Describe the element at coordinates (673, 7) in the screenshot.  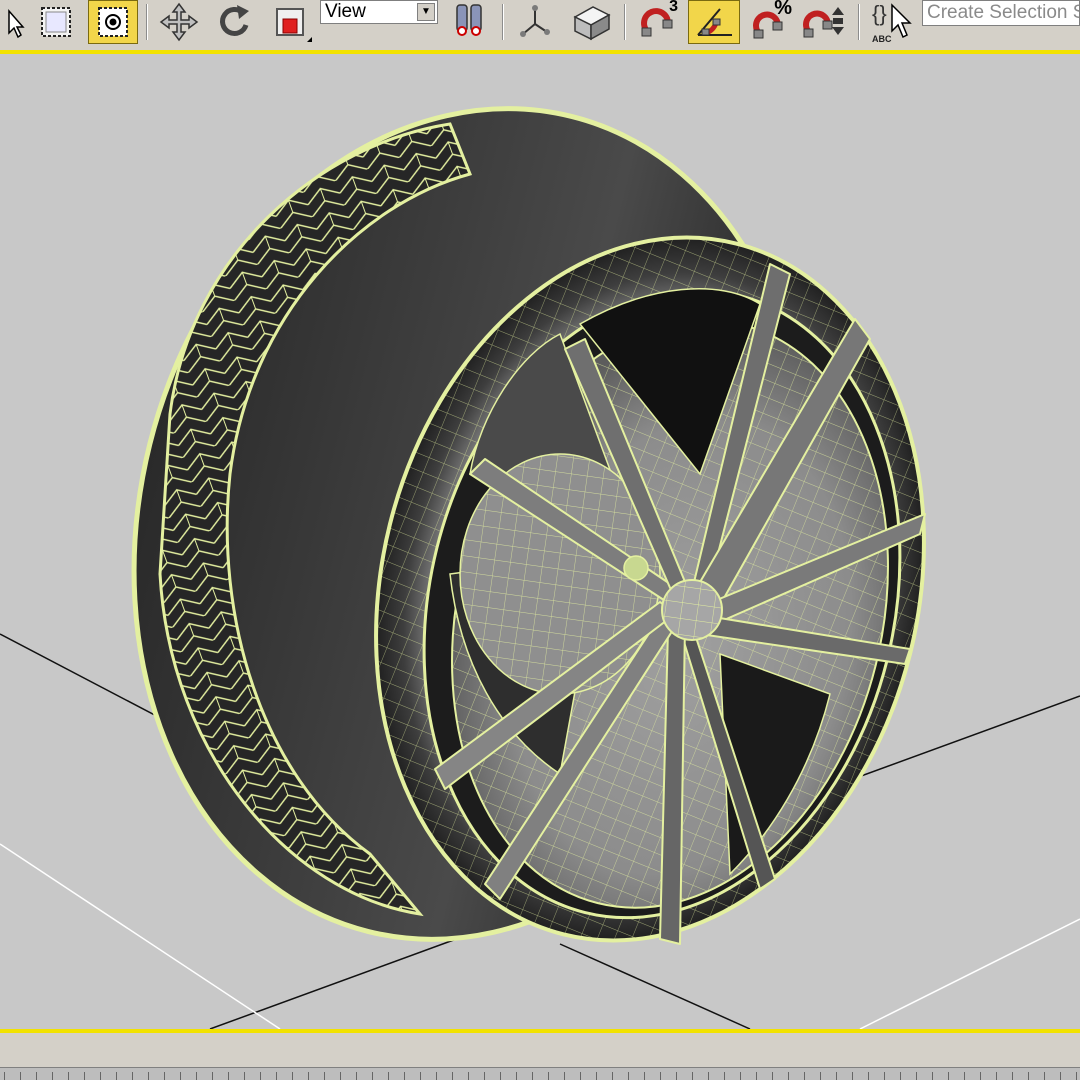
I see `snap-dimension-label: 3` at that location.